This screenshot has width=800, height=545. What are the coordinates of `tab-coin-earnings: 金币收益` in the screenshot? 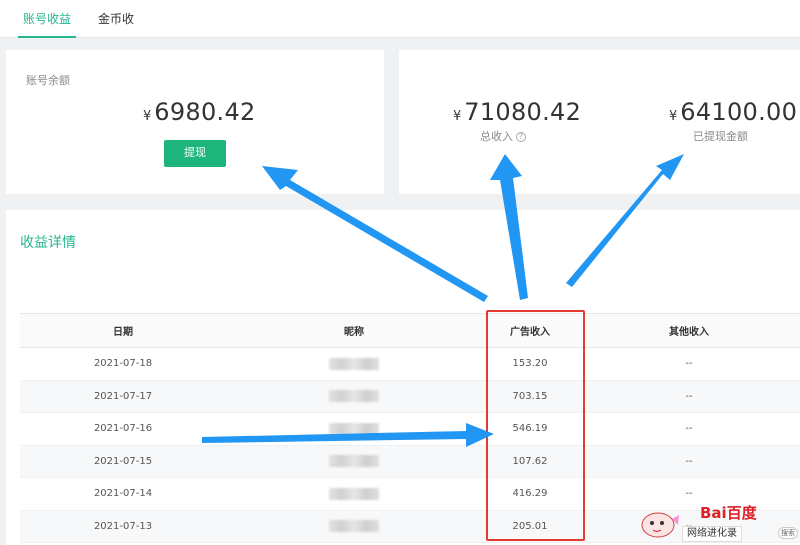 It's located at (118, 32).